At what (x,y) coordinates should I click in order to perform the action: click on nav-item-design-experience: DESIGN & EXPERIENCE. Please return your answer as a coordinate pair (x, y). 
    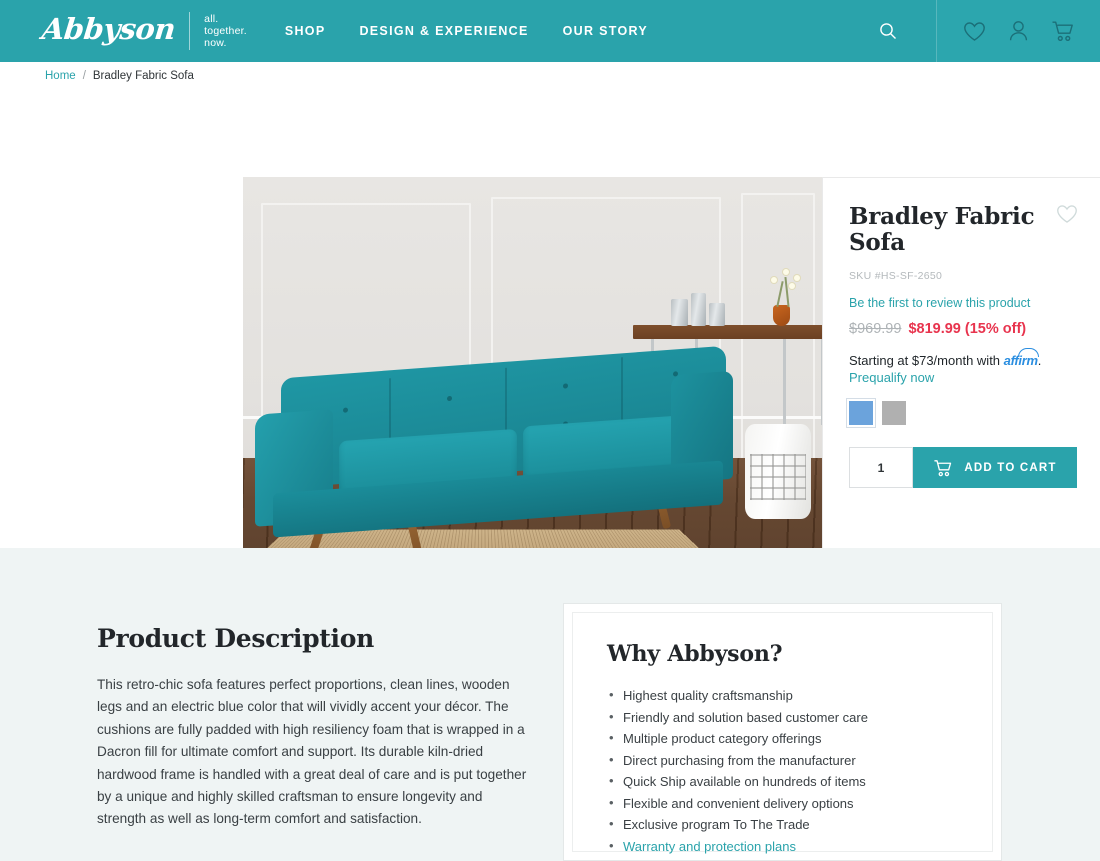
    Looking at the image, I should click on (443, 31).